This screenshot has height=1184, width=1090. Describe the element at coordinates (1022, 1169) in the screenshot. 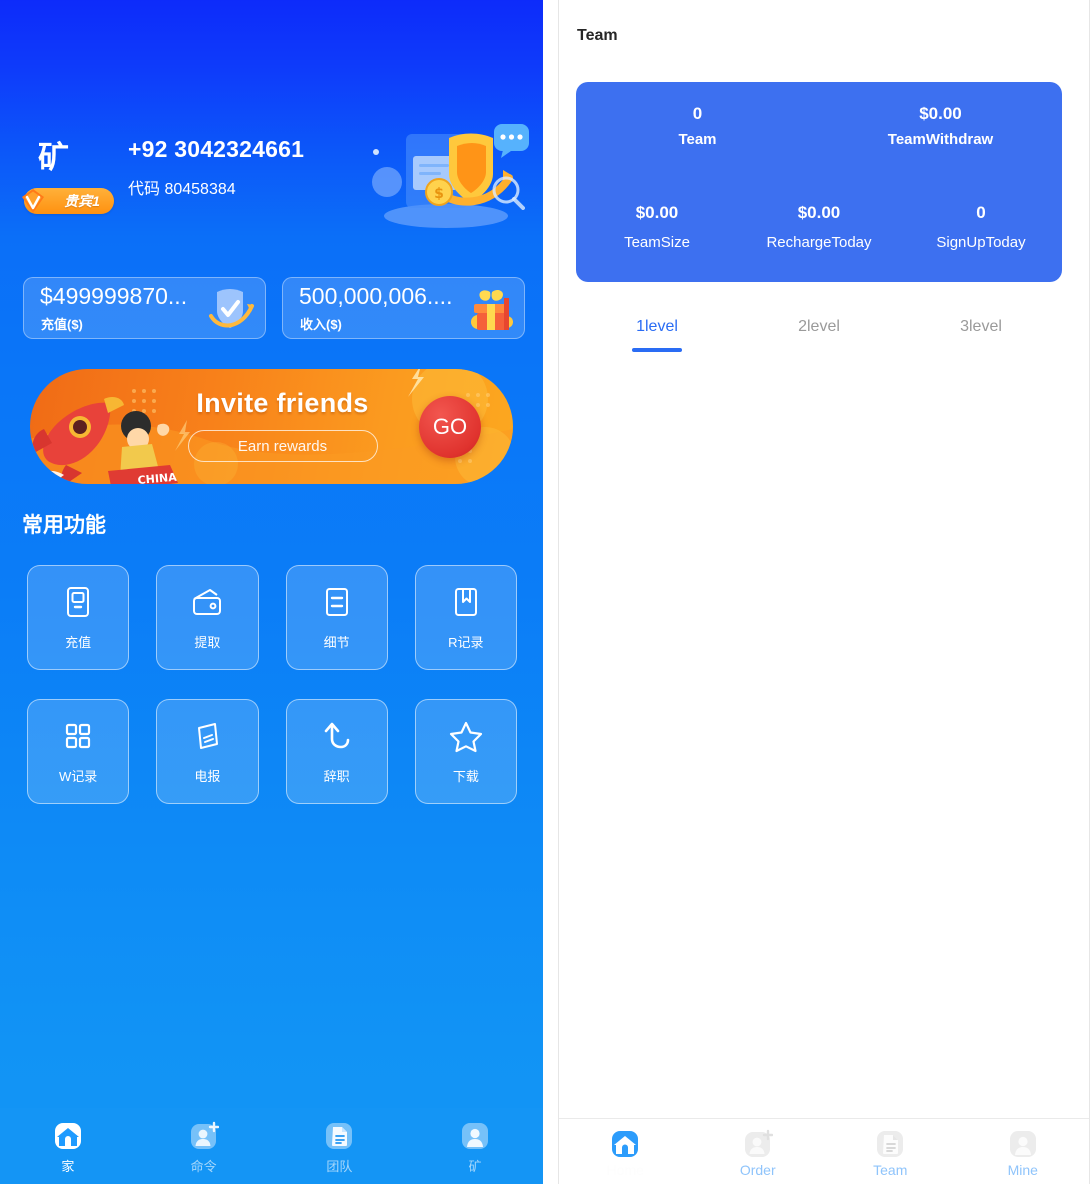

I see `nav-label: Mine` at that location.